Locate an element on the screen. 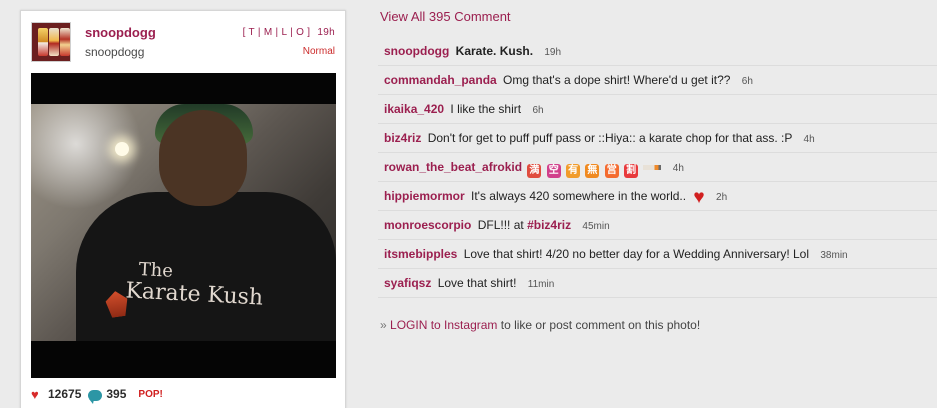 The width and height of the screenshot is (937, 408). comment-user-link: ikaika_420 is located at coordinates (414, 109).